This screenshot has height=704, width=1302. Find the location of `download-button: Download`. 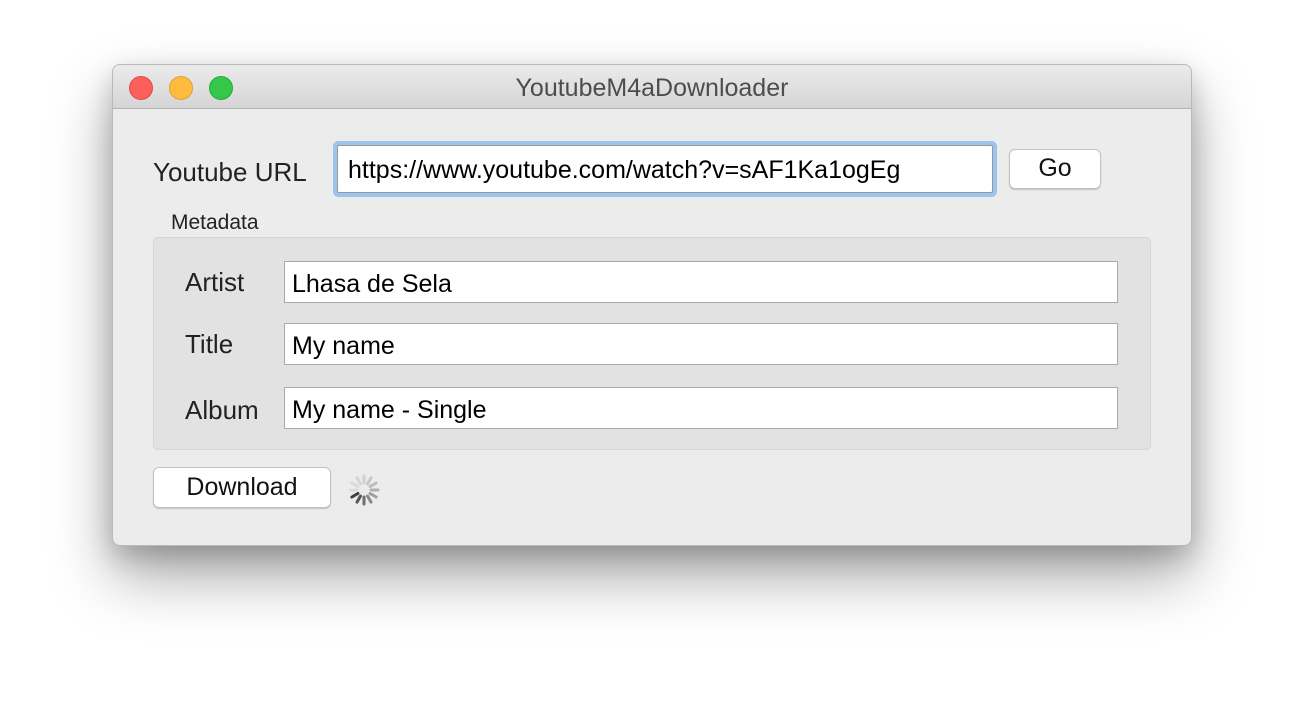

download-button: Download is located at coordinates (242, 487).